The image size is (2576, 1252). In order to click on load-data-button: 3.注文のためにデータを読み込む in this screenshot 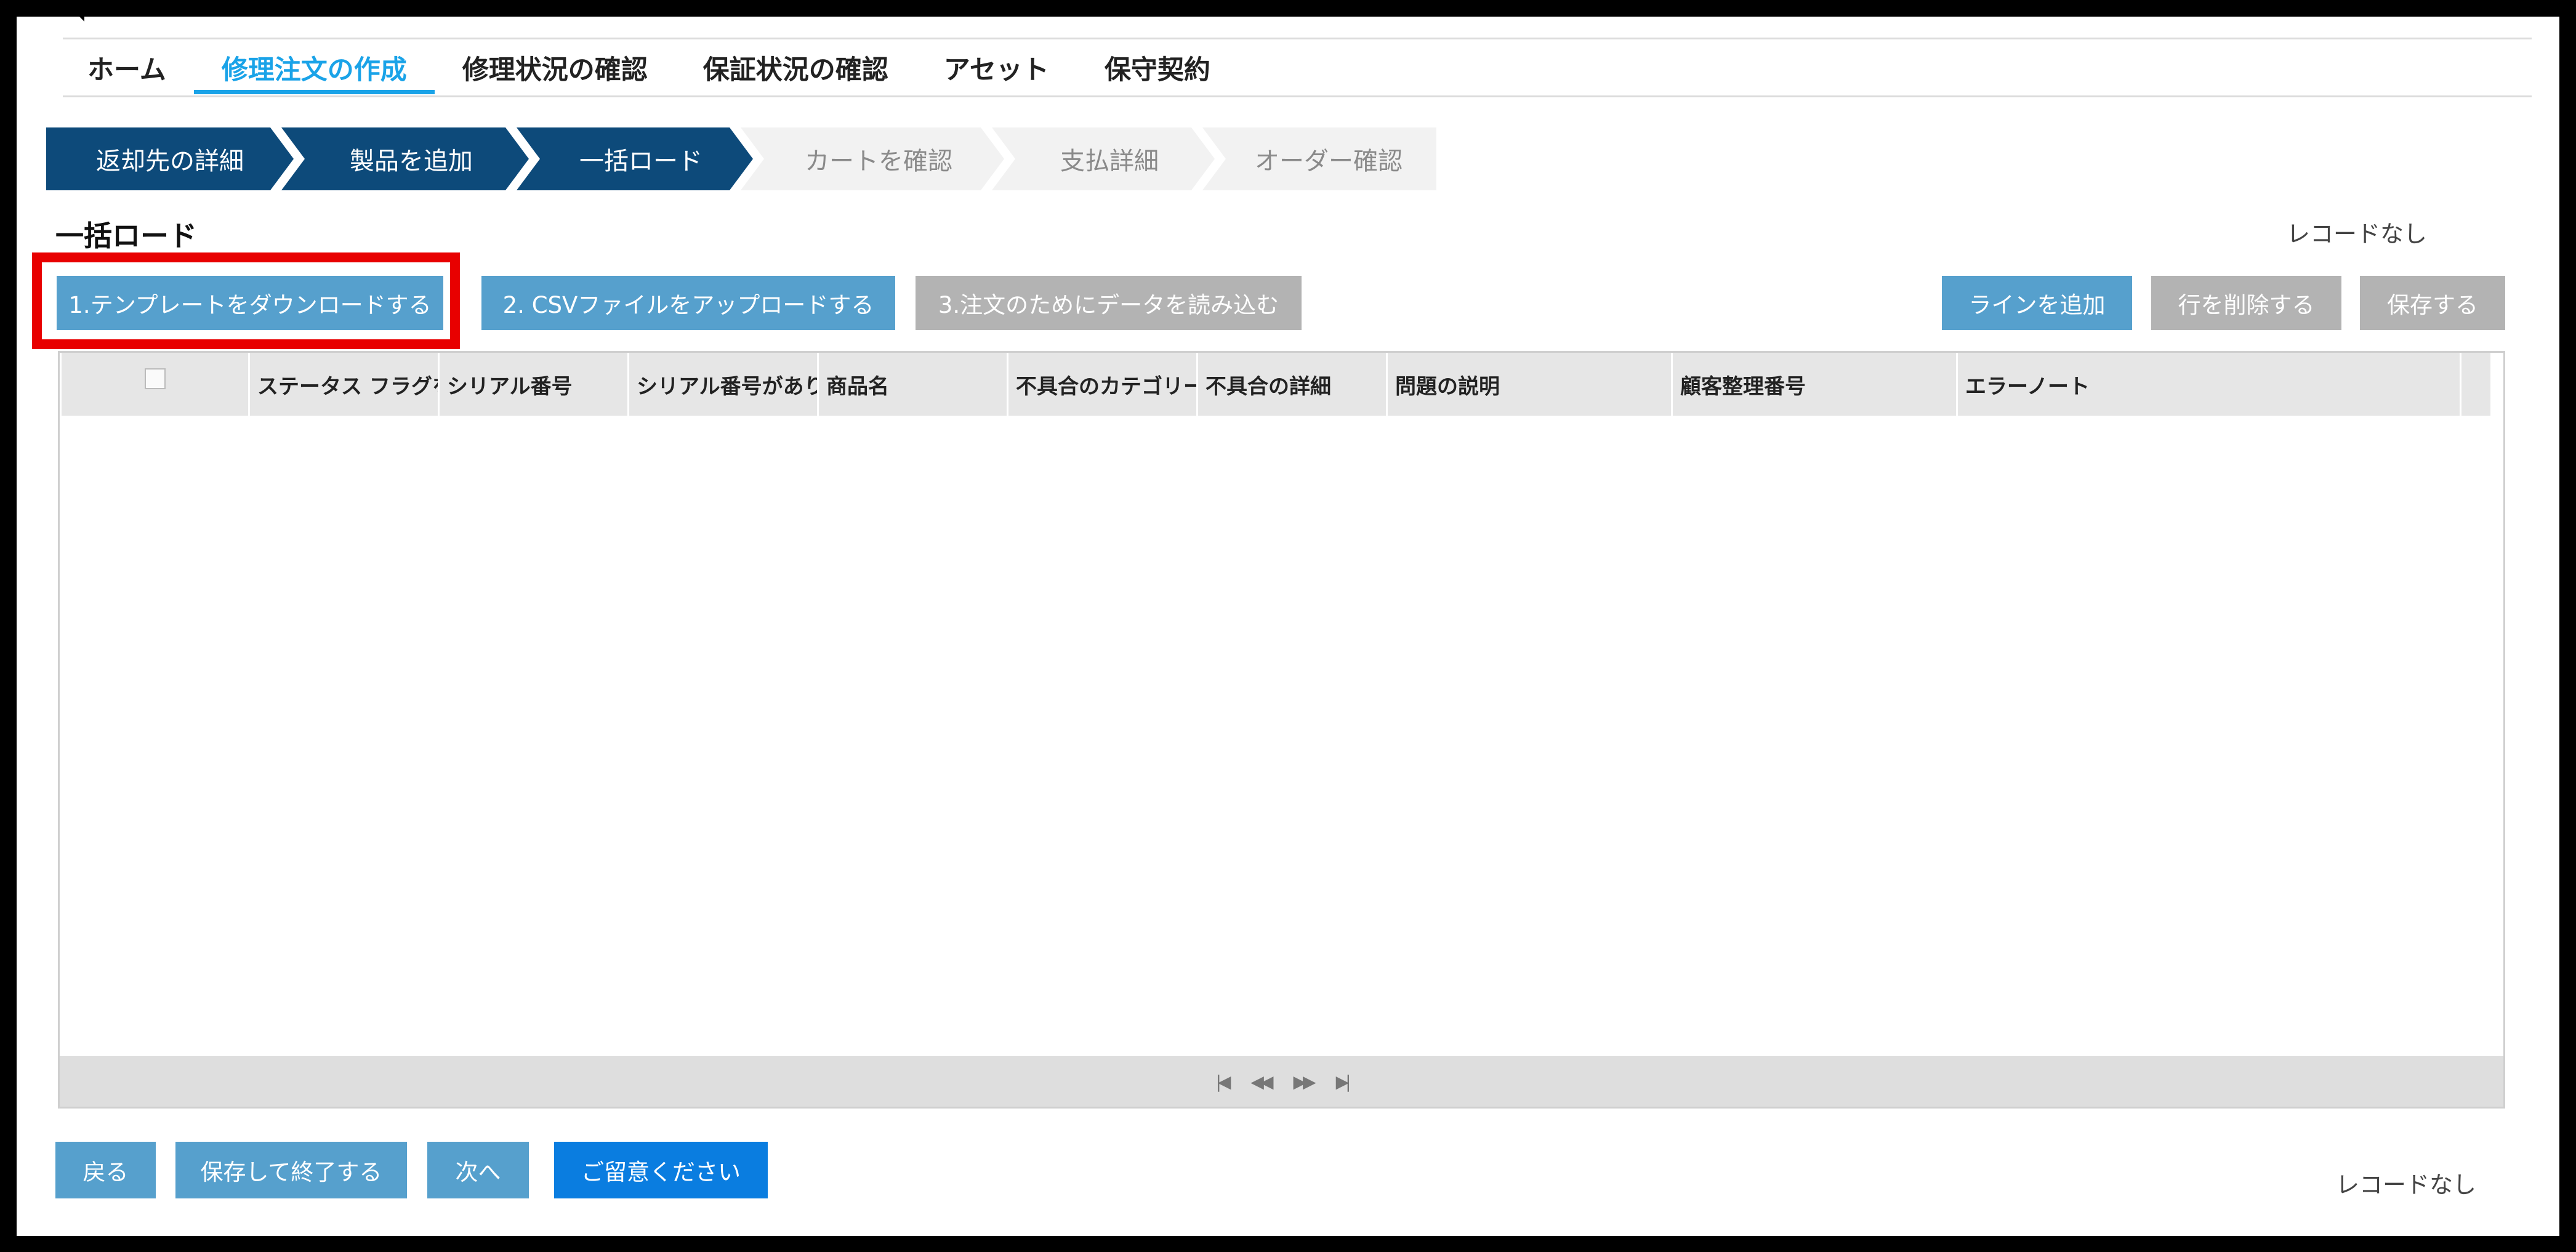, I will do `click(1109, 303)`.